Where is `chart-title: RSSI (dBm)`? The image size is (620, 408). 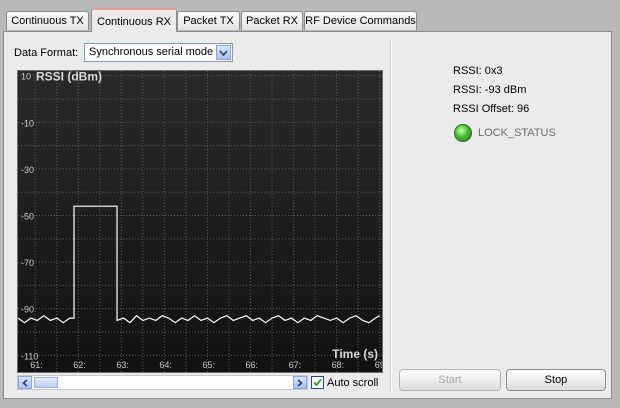 chart-title: RSSI (dBm) is located at coordinates (69, 77).